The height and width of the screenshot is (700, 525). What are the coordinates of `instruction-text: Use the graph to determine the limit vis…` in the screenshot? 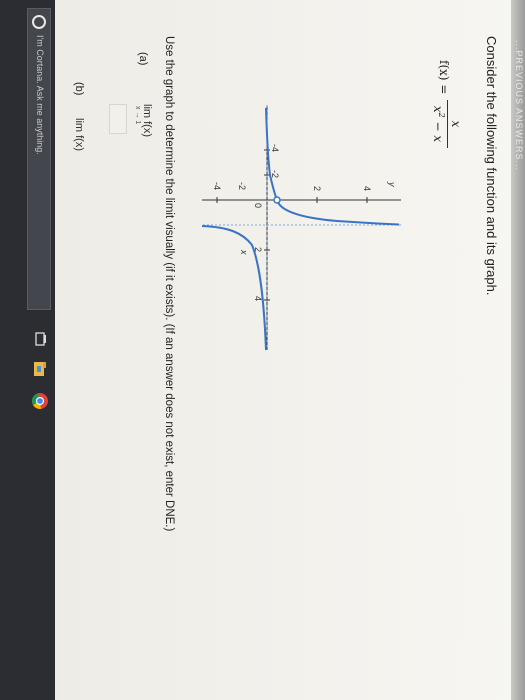 It's located at (169, 284).